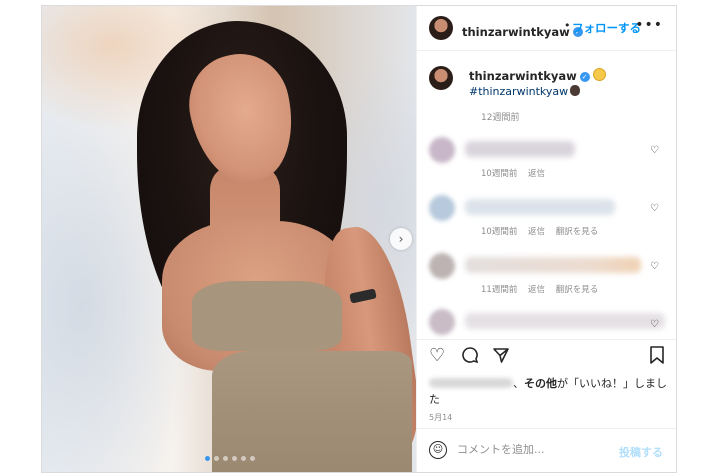  What do you see at coordinates (532, 449) in the screenshot?
I see `comment-input` at bounding box center [532, 449].